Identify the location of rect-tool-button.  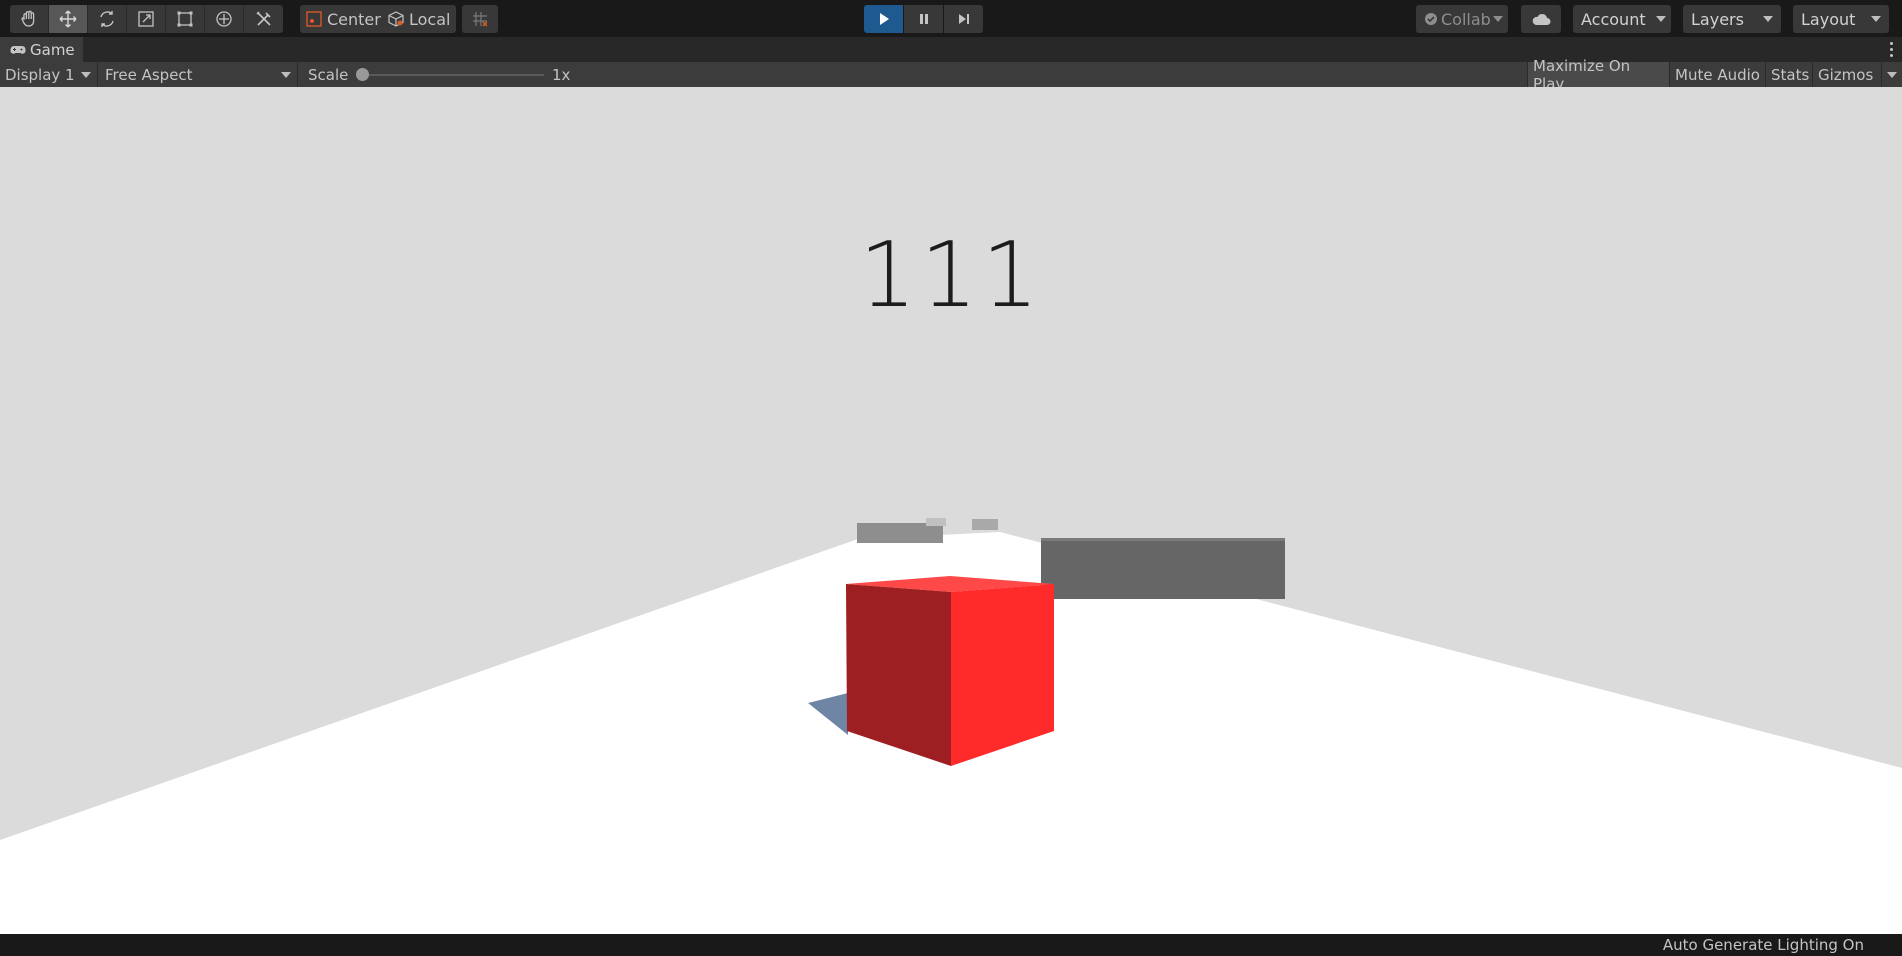
(185, 19).